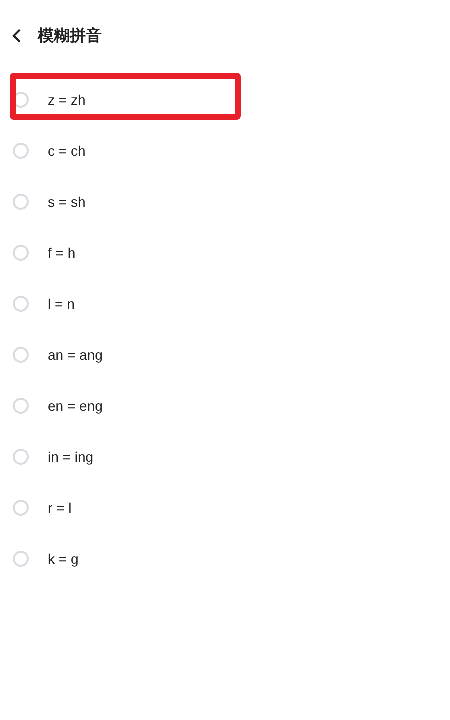 Image resolution: width=450 pixels, height=720 pixels. I want to click on option-label: f = h, so click(62, 252).